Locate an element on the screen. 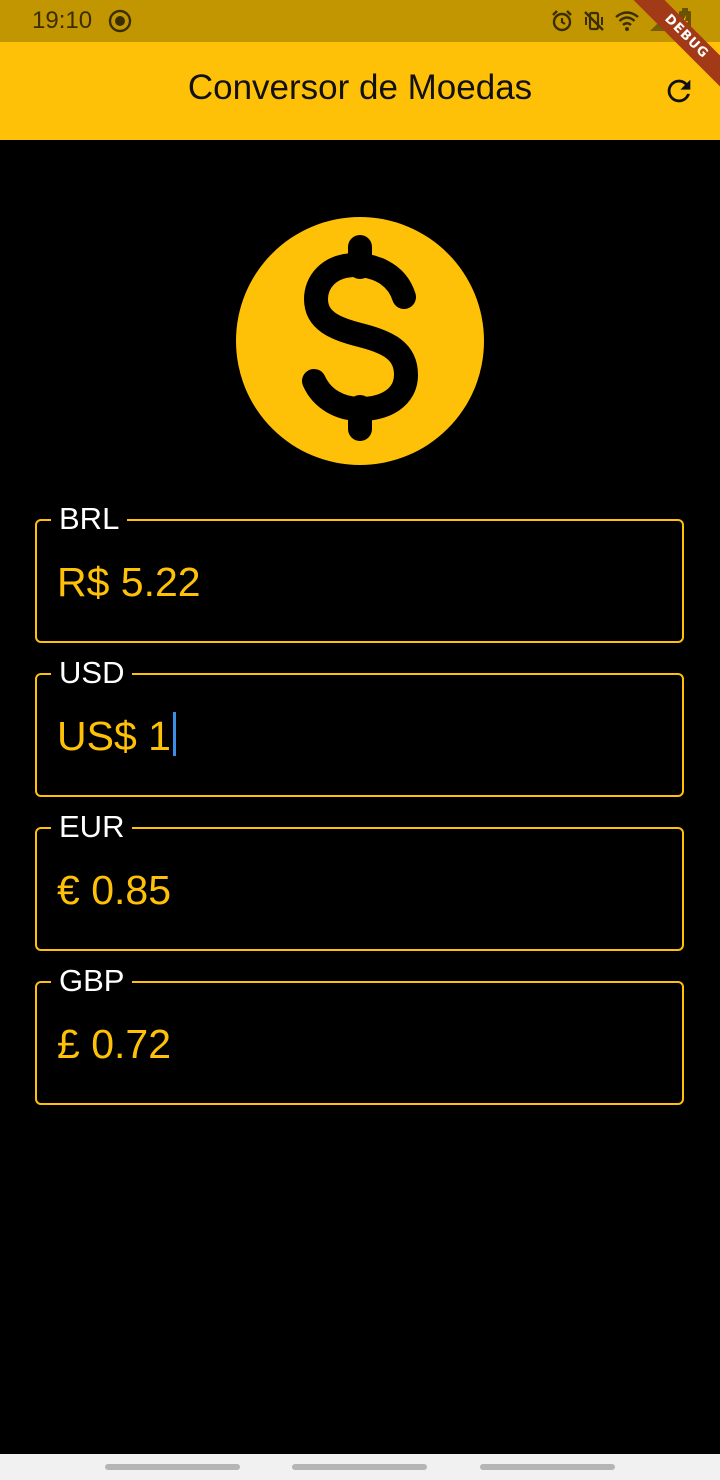 The height and width of the screenshot is (1480, 720). brl-field-label: BRL is located at coordinates (89, 519).